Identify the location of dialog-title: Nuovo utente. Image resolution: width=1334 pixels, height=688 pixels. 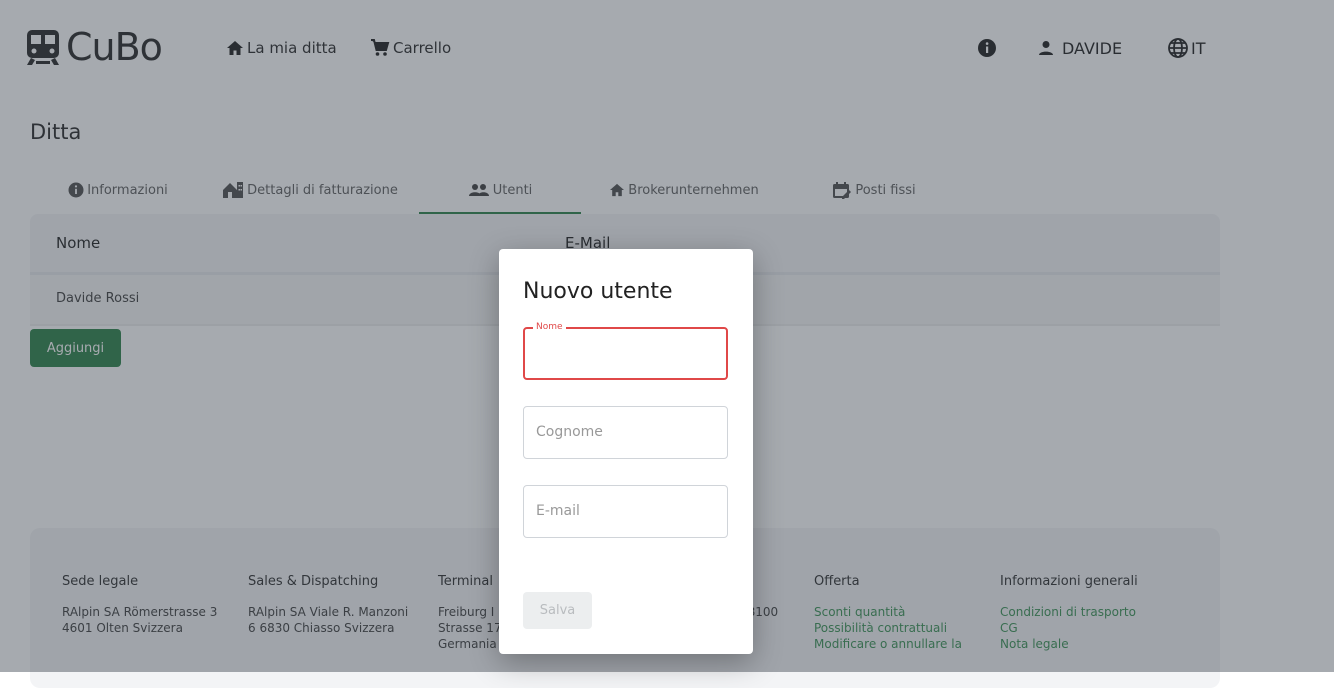
(598, 291).